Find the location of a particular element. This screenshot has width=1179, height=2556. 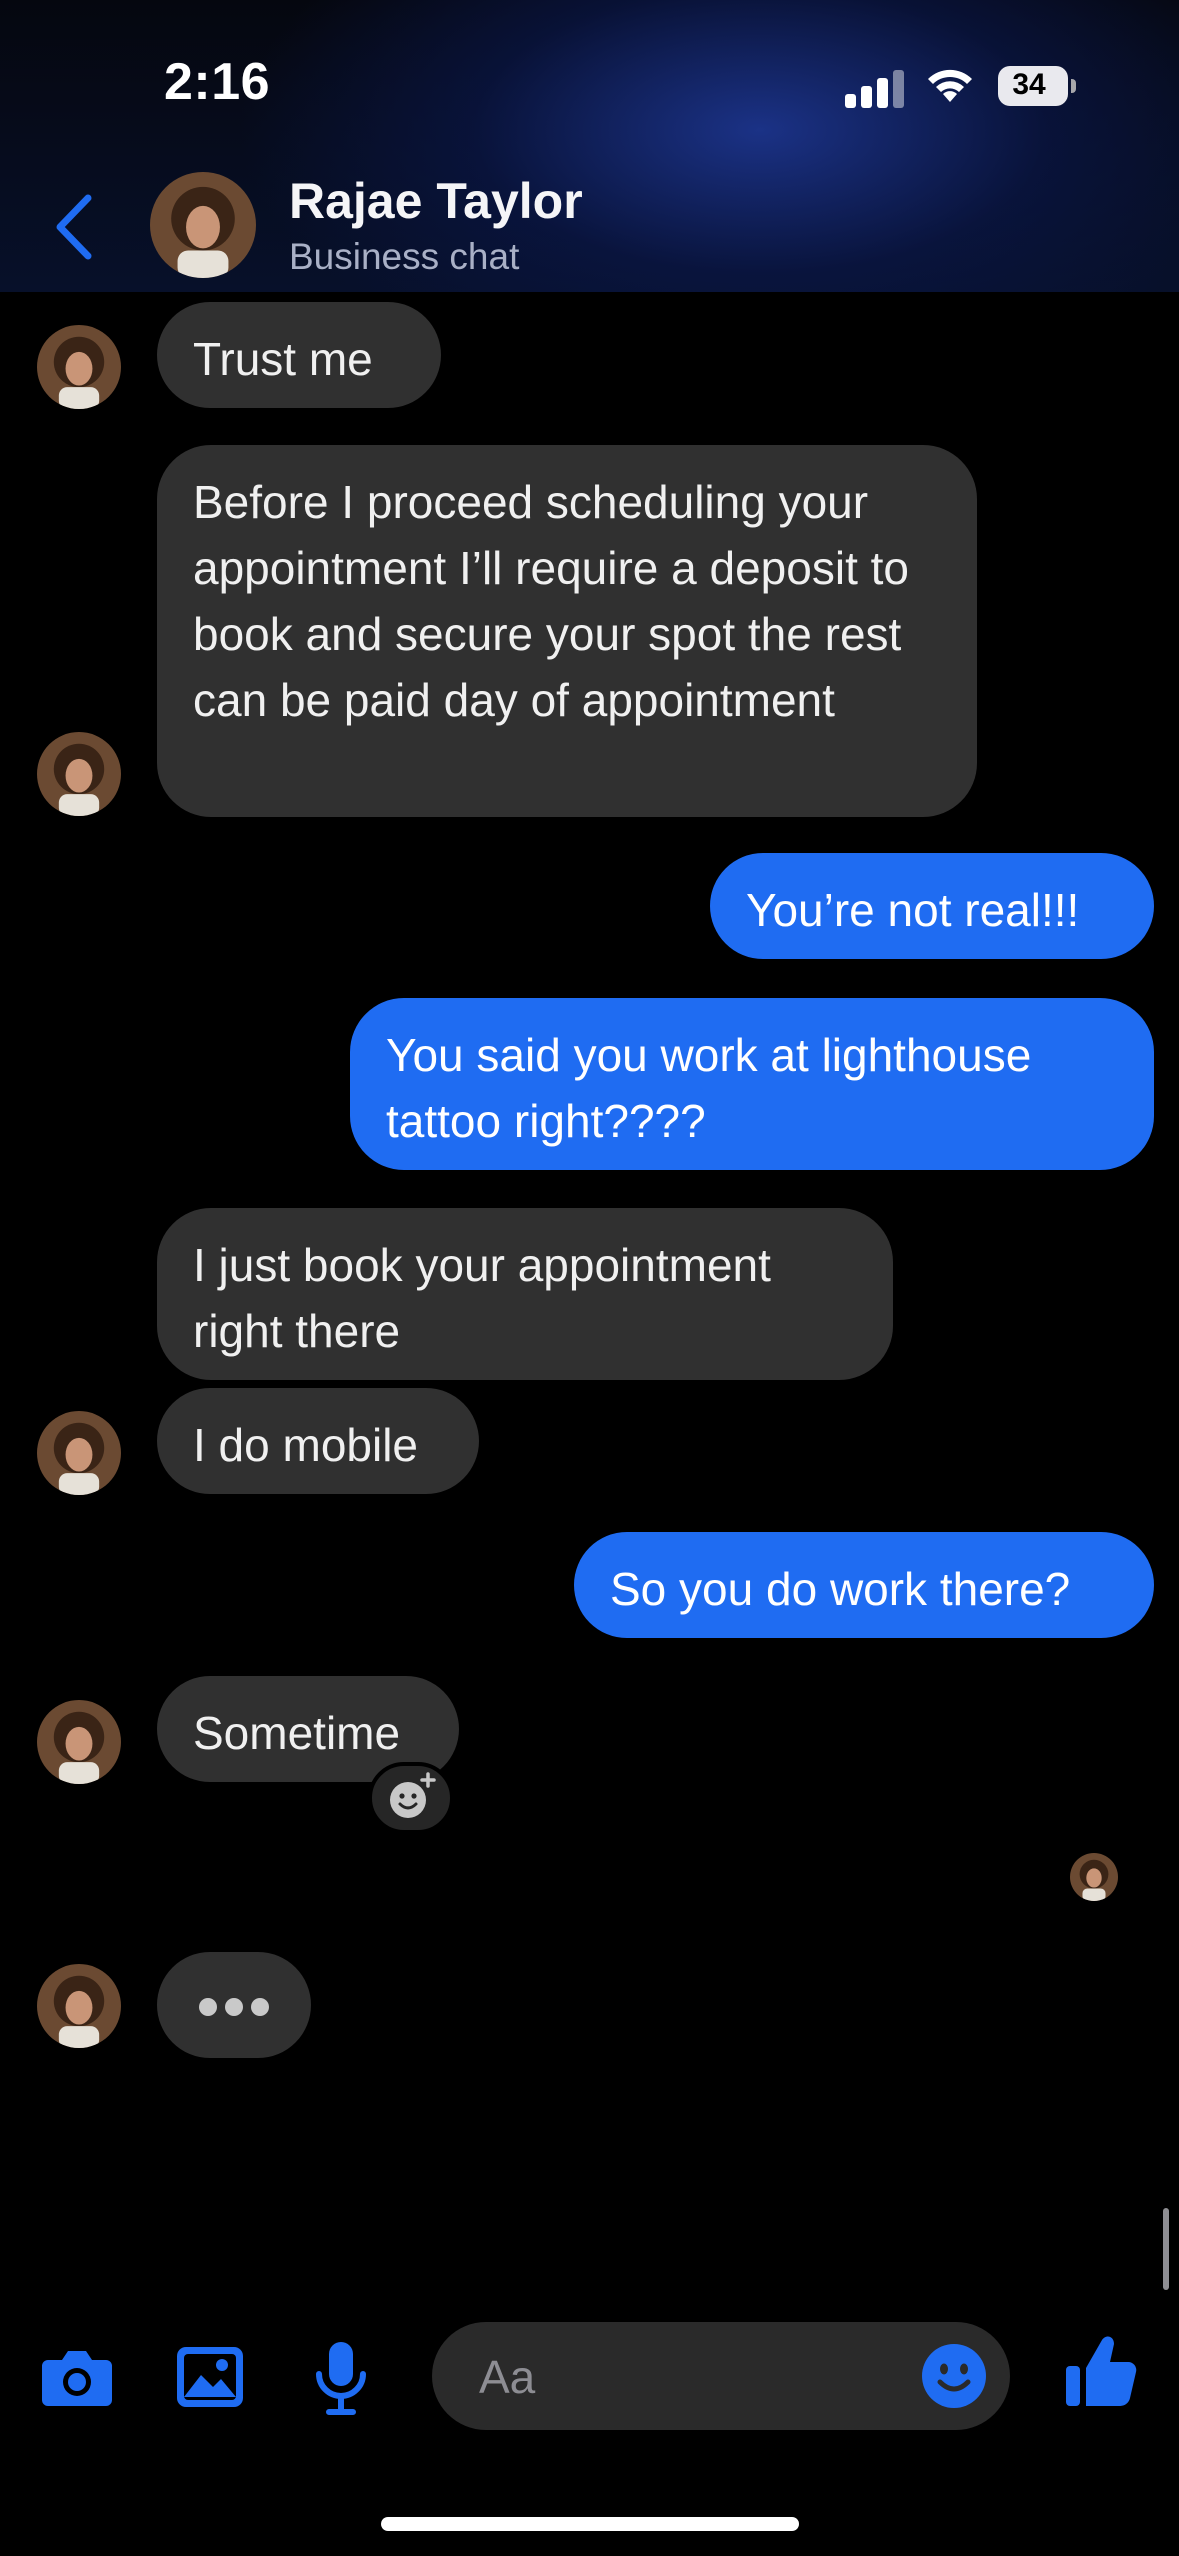

message-input is located at coordinates (689, 2377).